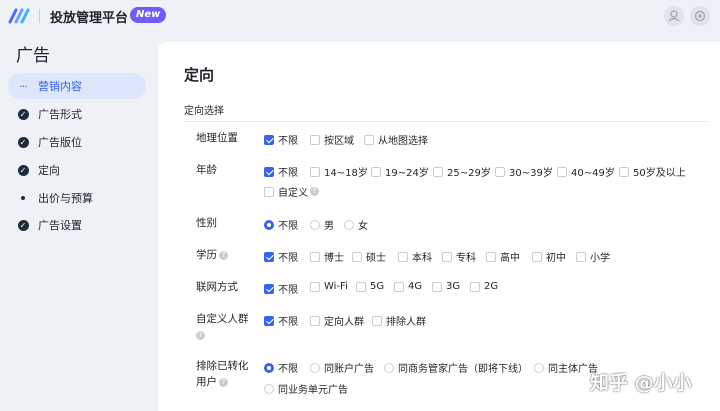 This screenshot has height=411, width=720. I want to click on option-edu-bachelor: 本科, so click(415, 256).